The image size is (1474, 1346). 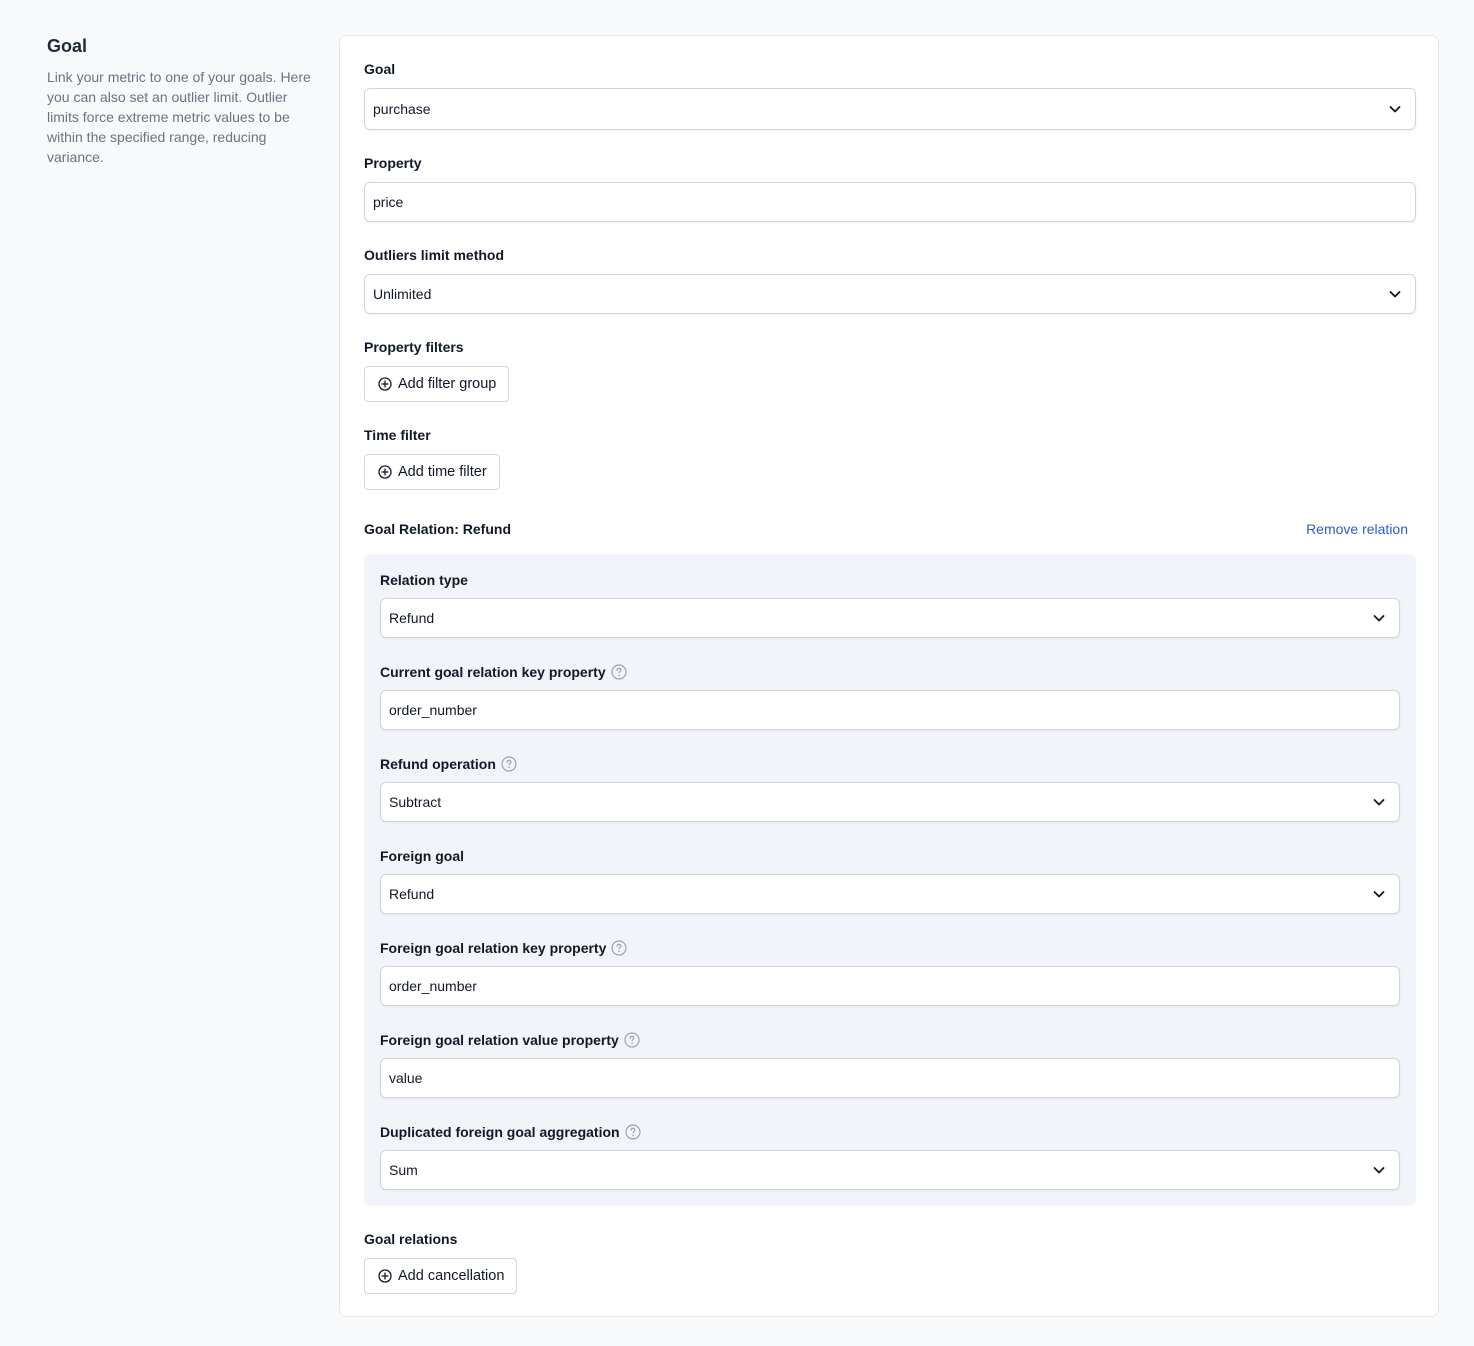 I want to click on property-filters-label-text: Property filters, so click(x=414, y=347).